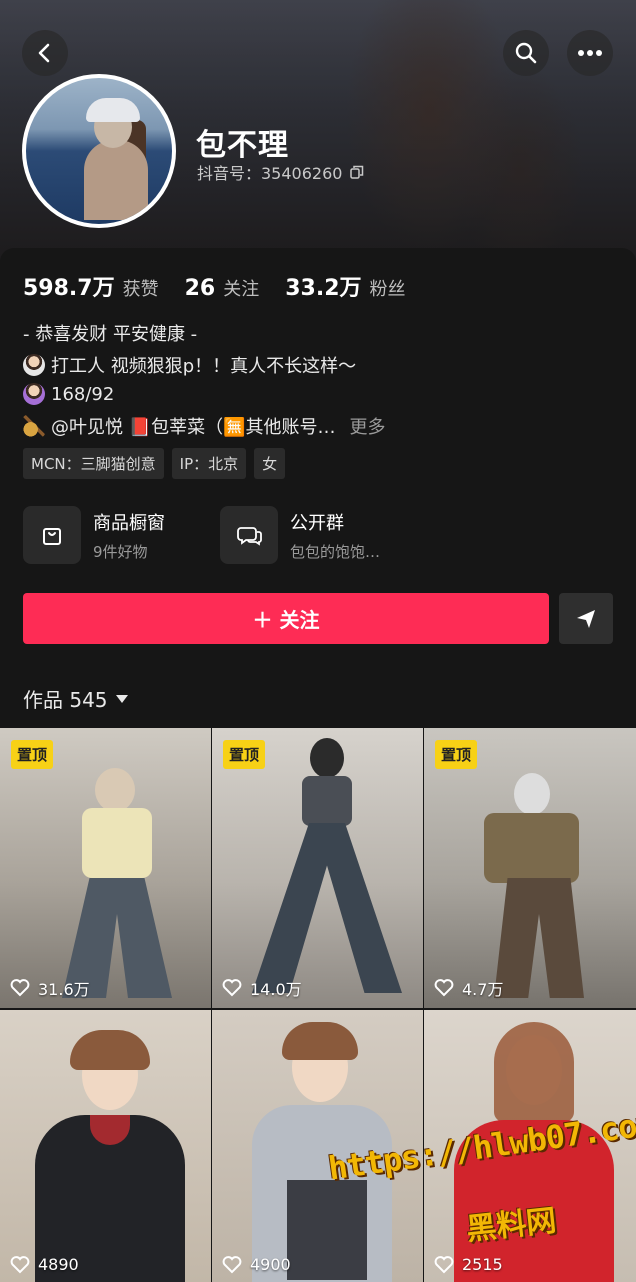 Image resolution: width=636 pixels, height=1282 pixels. I want to click on caret-down-icon, so click(121, 698).